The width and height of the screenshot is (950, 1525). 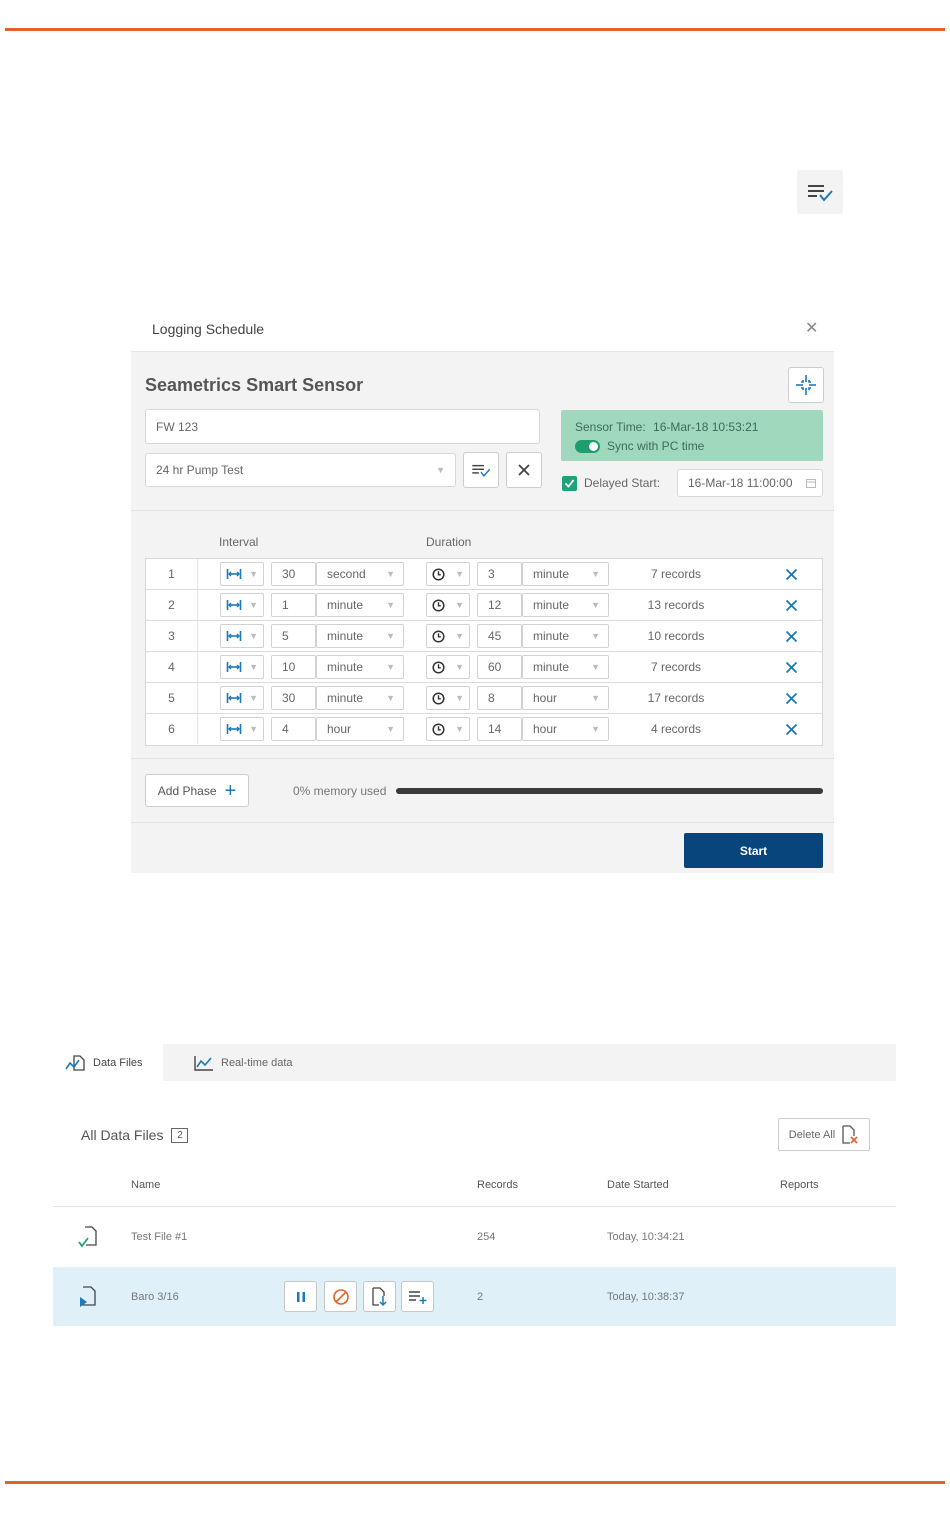 What do you see at coordinates (300, 470) in the screenshot?
I see `schedule-select: 24 hr Pump Test ▼` at bounding box center [300, 470].